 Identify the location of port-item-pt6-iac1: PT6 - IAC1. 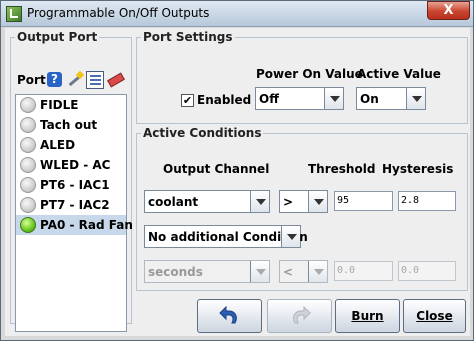
(71, 185).